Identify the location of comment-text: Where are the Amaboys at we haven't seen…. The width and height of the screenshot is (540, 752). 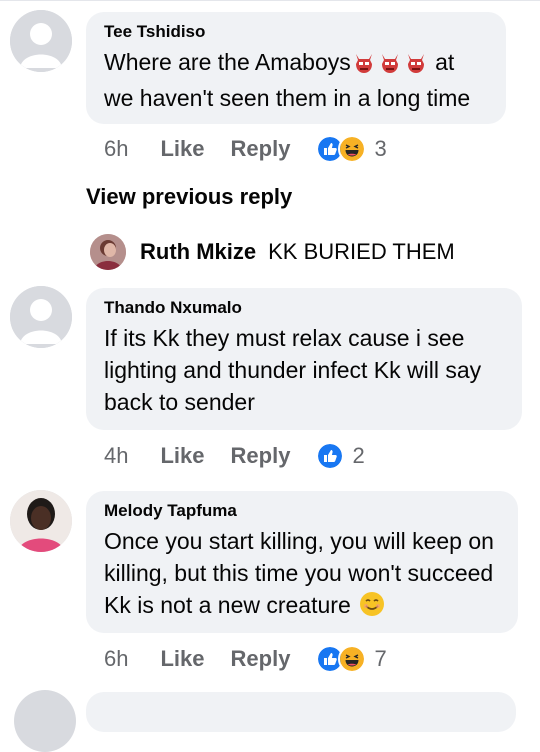
(296, 80).